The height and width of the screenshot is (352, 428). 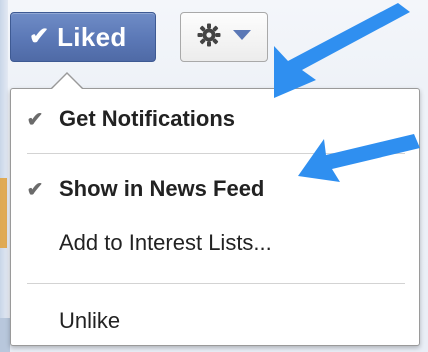 I want to click on page-bottom-left-edge, so click(x=5, y=335).